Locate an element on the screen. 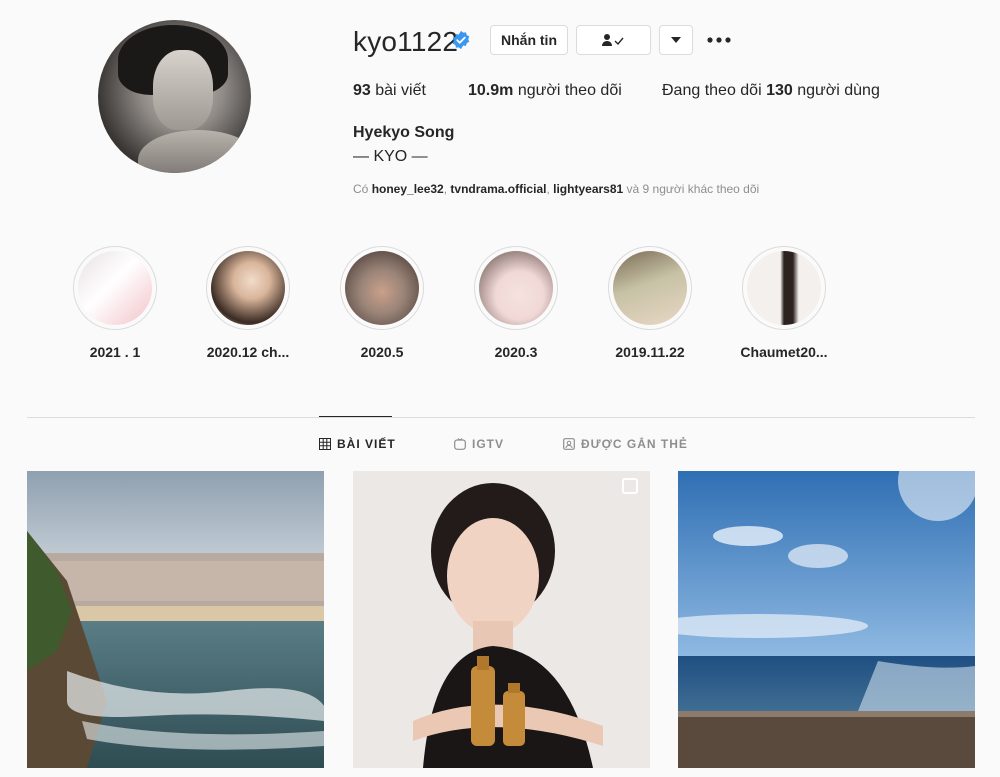  message-button: Nhắn tin is located at coordinates (529, 40).